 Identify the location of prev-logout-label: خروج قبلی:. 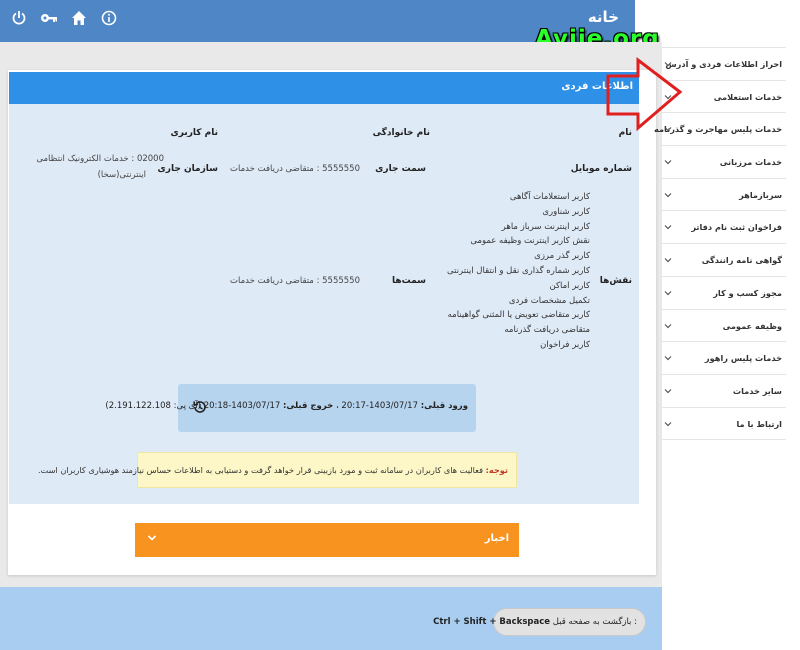
(308, 406).